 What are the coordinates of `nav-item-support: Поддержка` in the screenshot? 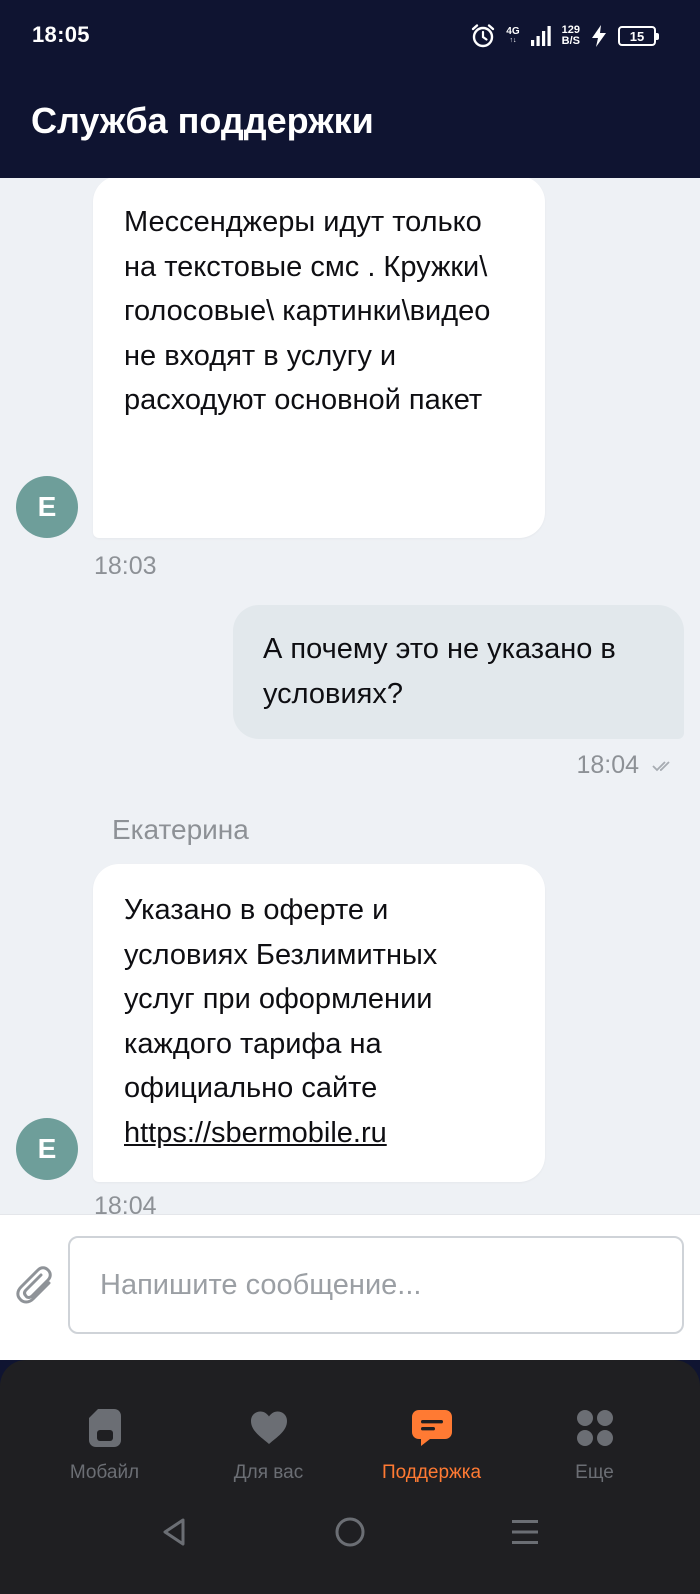 It's located at (431, 1445).